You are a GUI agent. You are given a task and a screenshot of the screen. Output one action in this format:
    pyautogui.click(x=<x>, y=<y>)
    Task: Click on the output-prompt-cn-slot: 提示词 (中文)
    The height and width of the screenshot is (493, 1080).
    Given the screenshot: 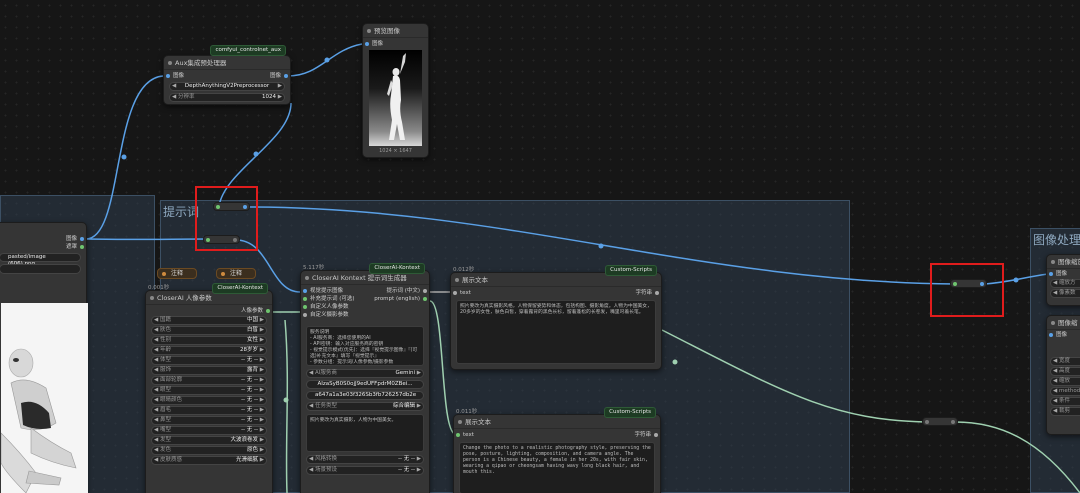 What is the action you would take?
    pyautogui.click(x=394, y=291)
    